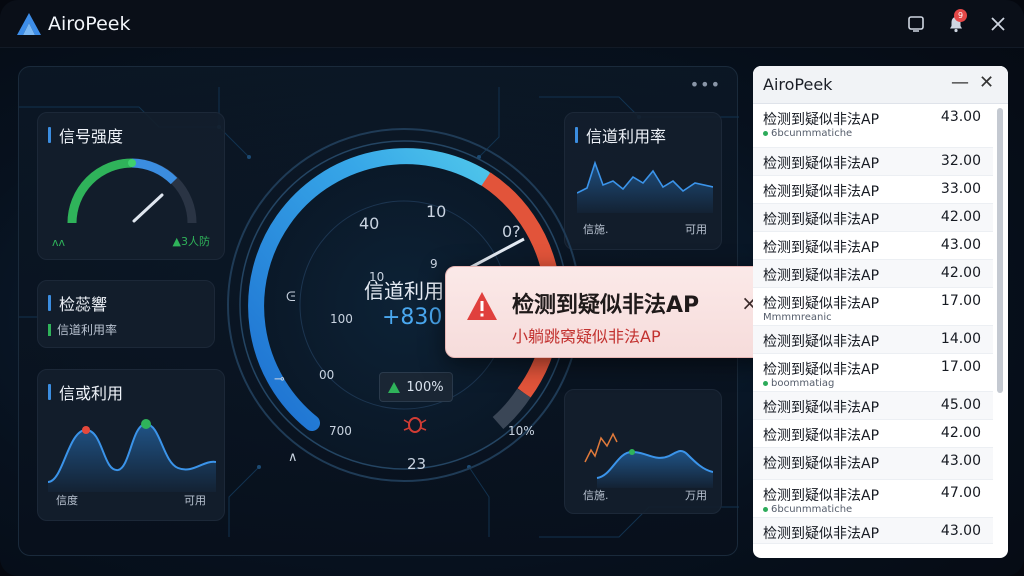 Image resolution: width=1024 pixels, height=576 pixels. I want to click on bug-icon, so click(415, 425).